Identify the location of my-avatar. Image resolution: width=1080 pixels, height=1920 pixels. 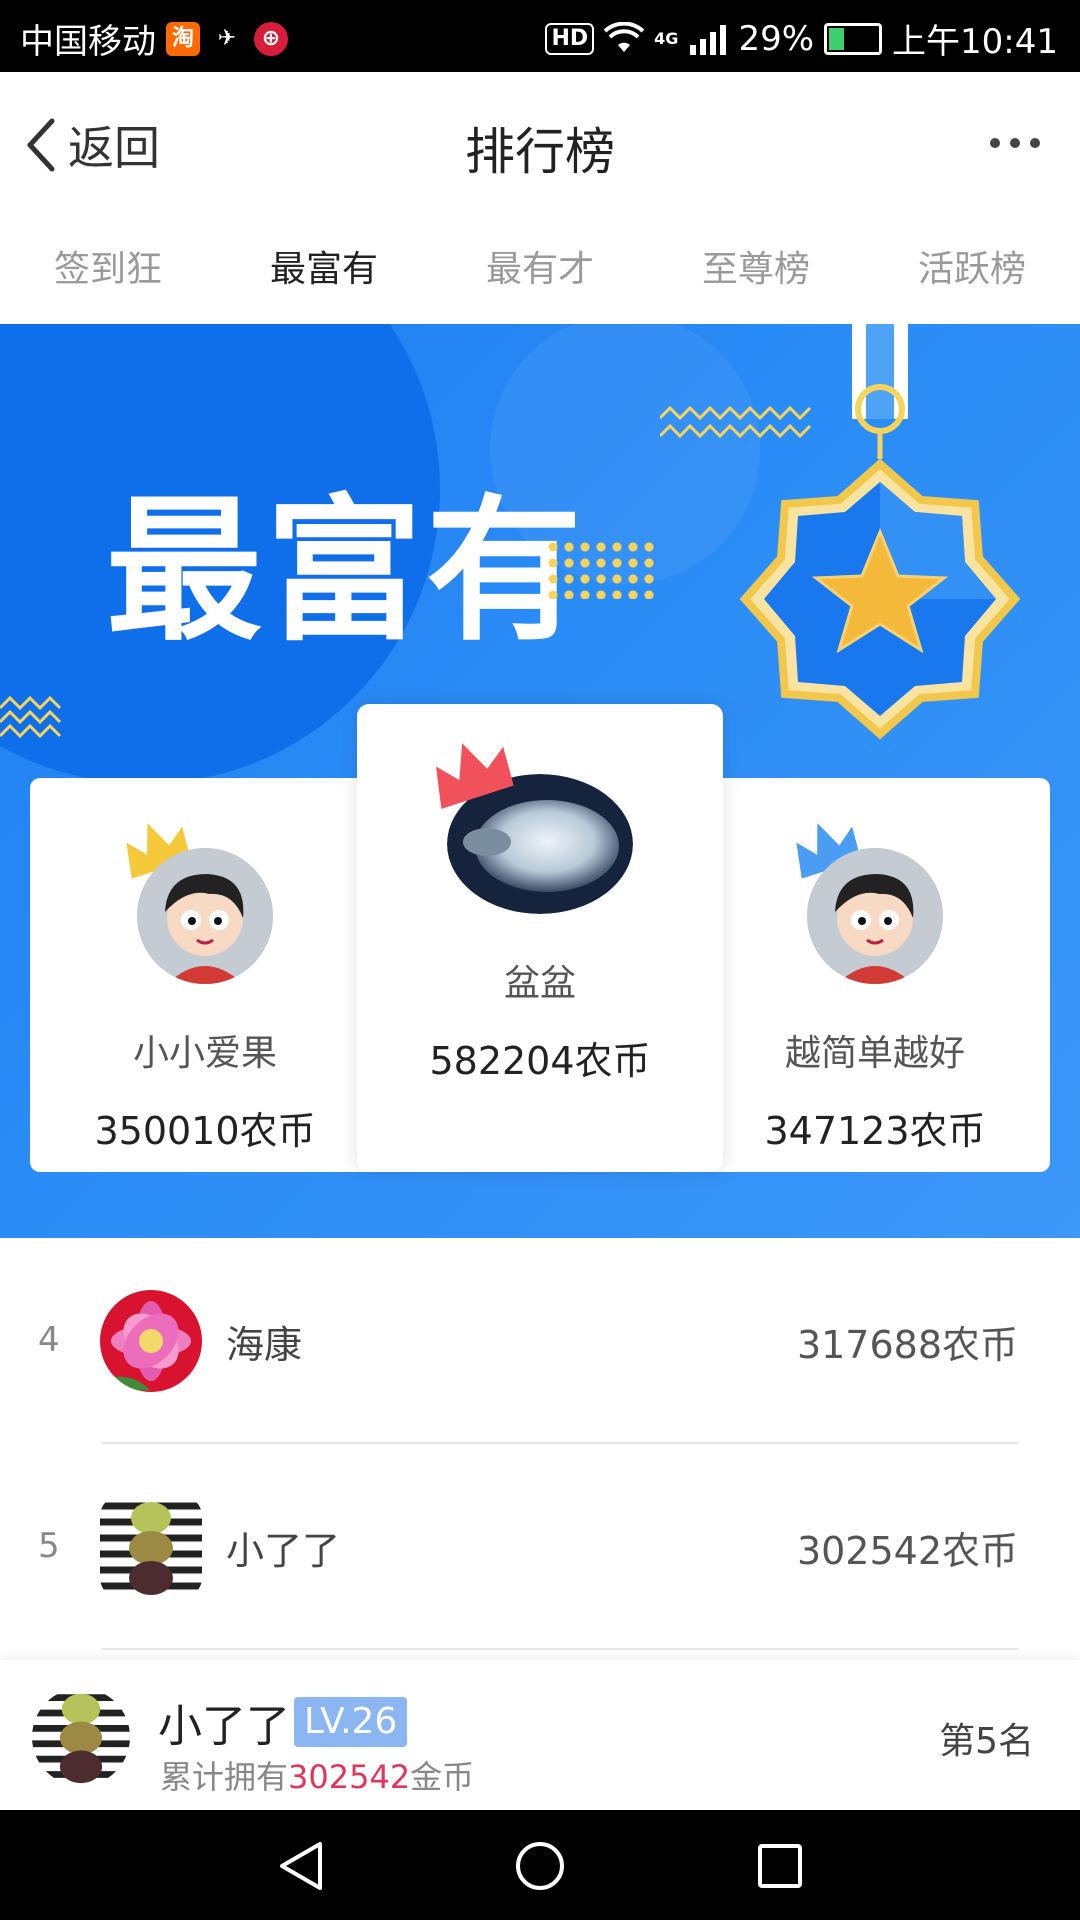
(81, 1737).